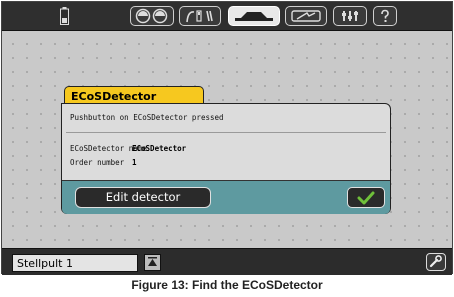  What do you see at coordinates (75, 263) in the screenshot?
I see `panel-name-field: Stellpult 1` at bounding box center [75, 263].